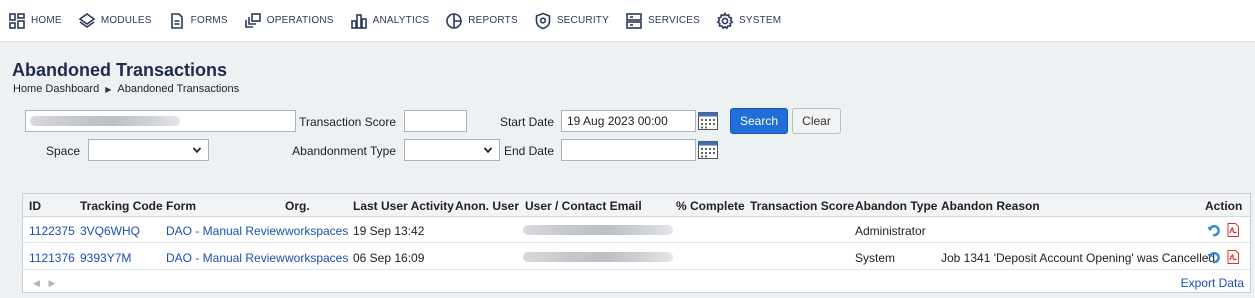  I want to click on nav-system-label: SYSTEM, so click(760, 20).